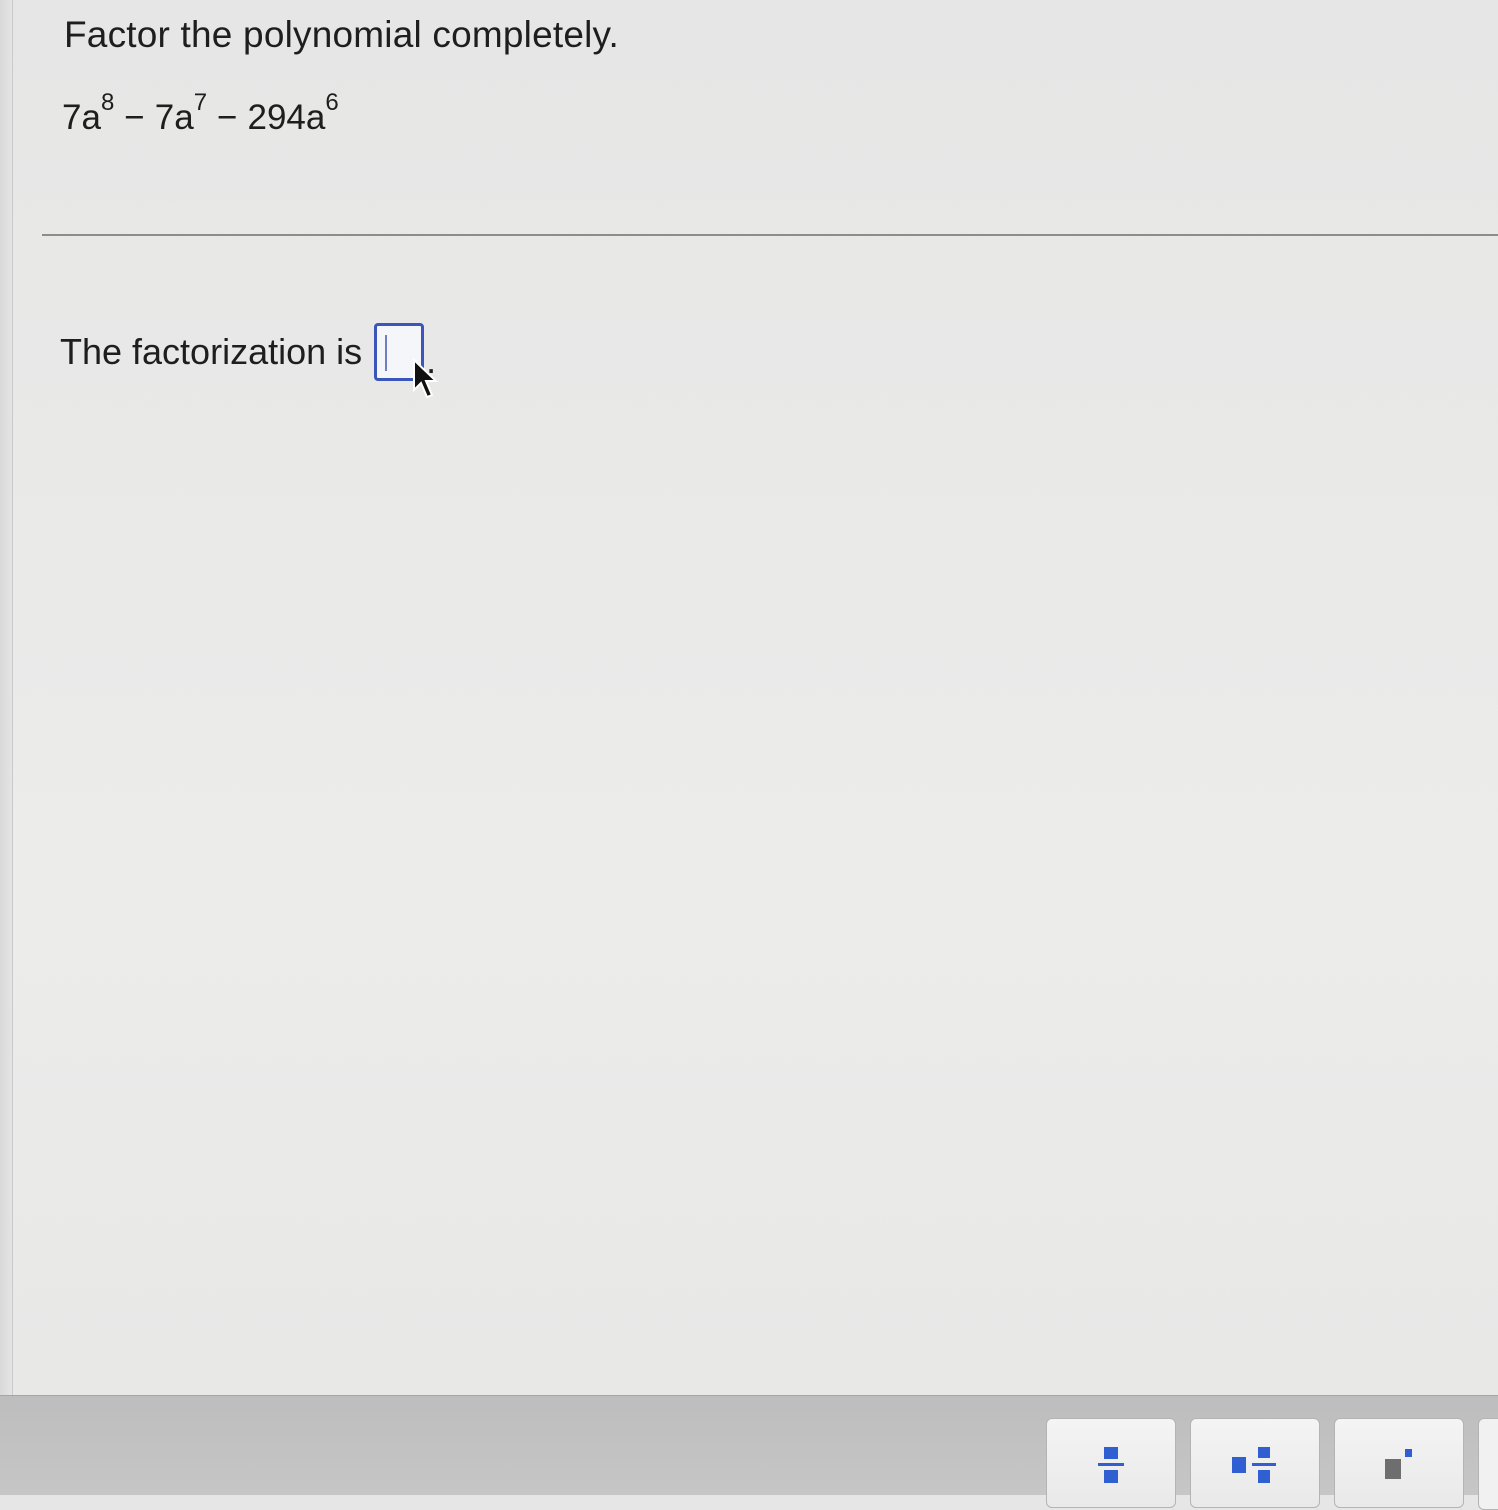 This screenshot has width=1498, height=1510. I want to click on exponent-button, so click(1399, 1463).